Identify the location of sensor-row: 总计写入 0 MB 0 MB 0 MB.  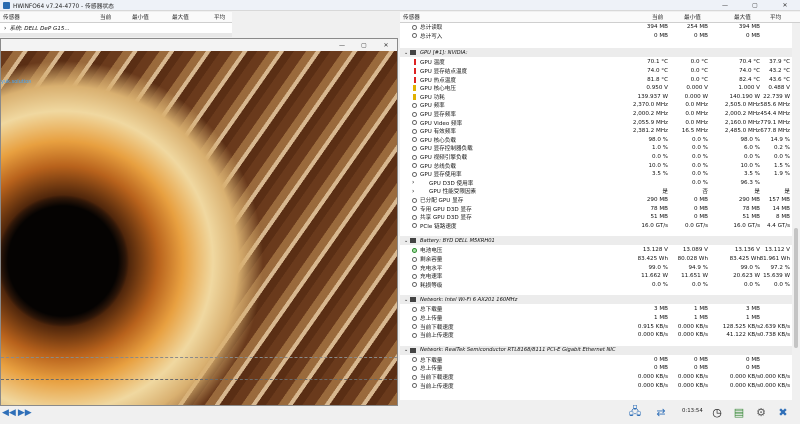
(596, 36).